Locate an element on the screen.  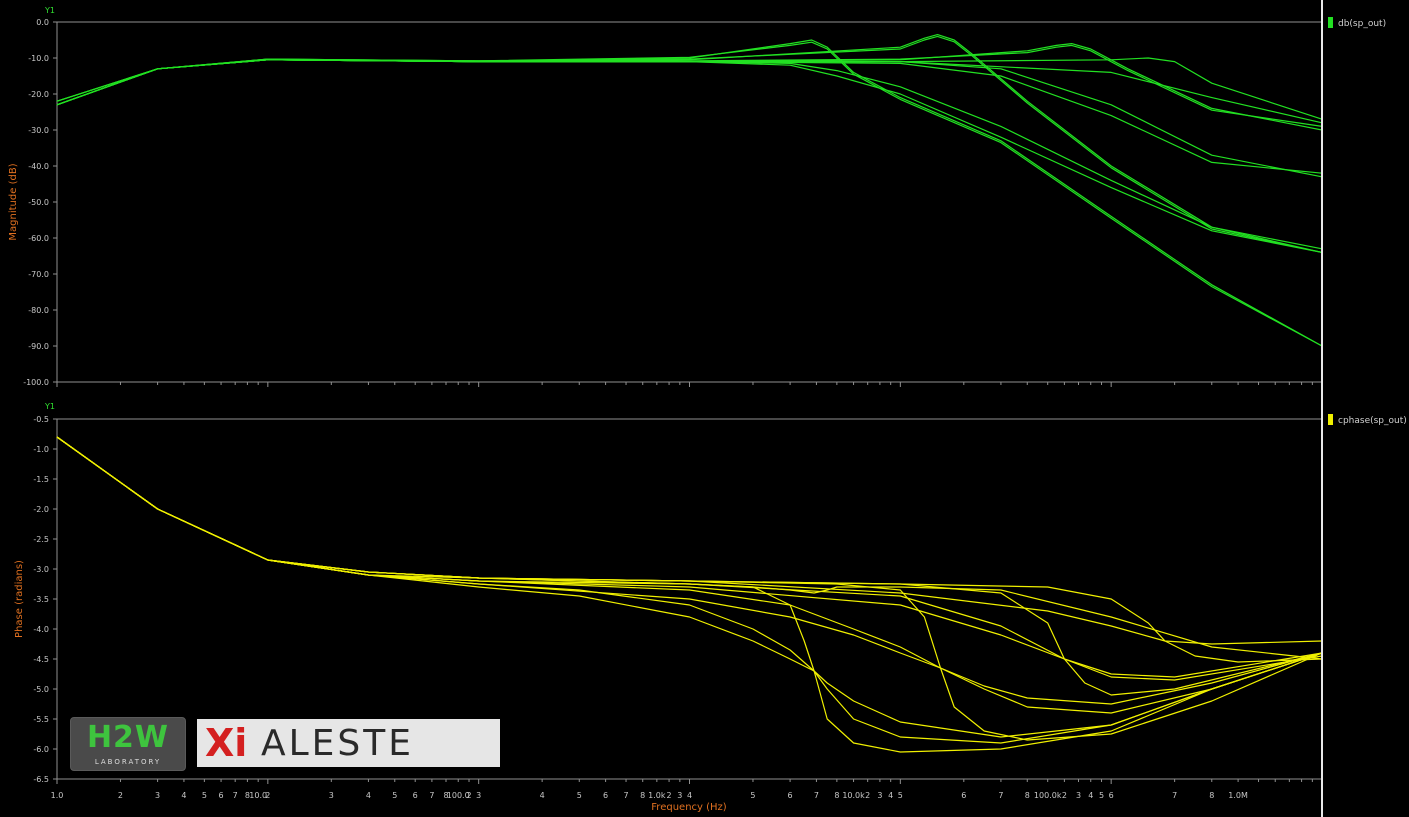
phase-legend: cphase(sp_out) is located at coordinates (1367, 420).